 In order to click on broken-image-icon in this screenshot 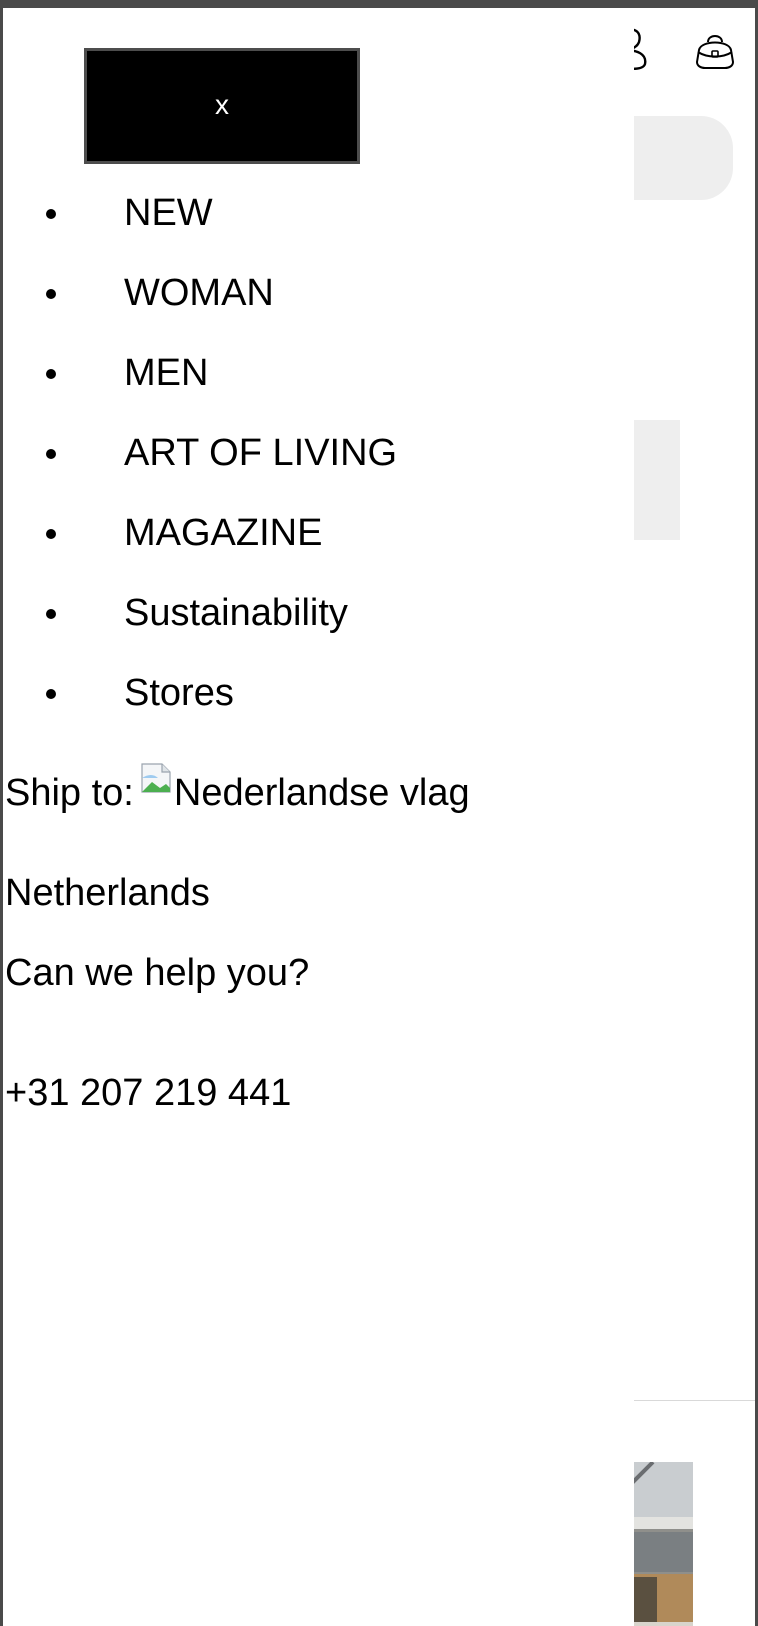, I will do `click(156, 778)`.